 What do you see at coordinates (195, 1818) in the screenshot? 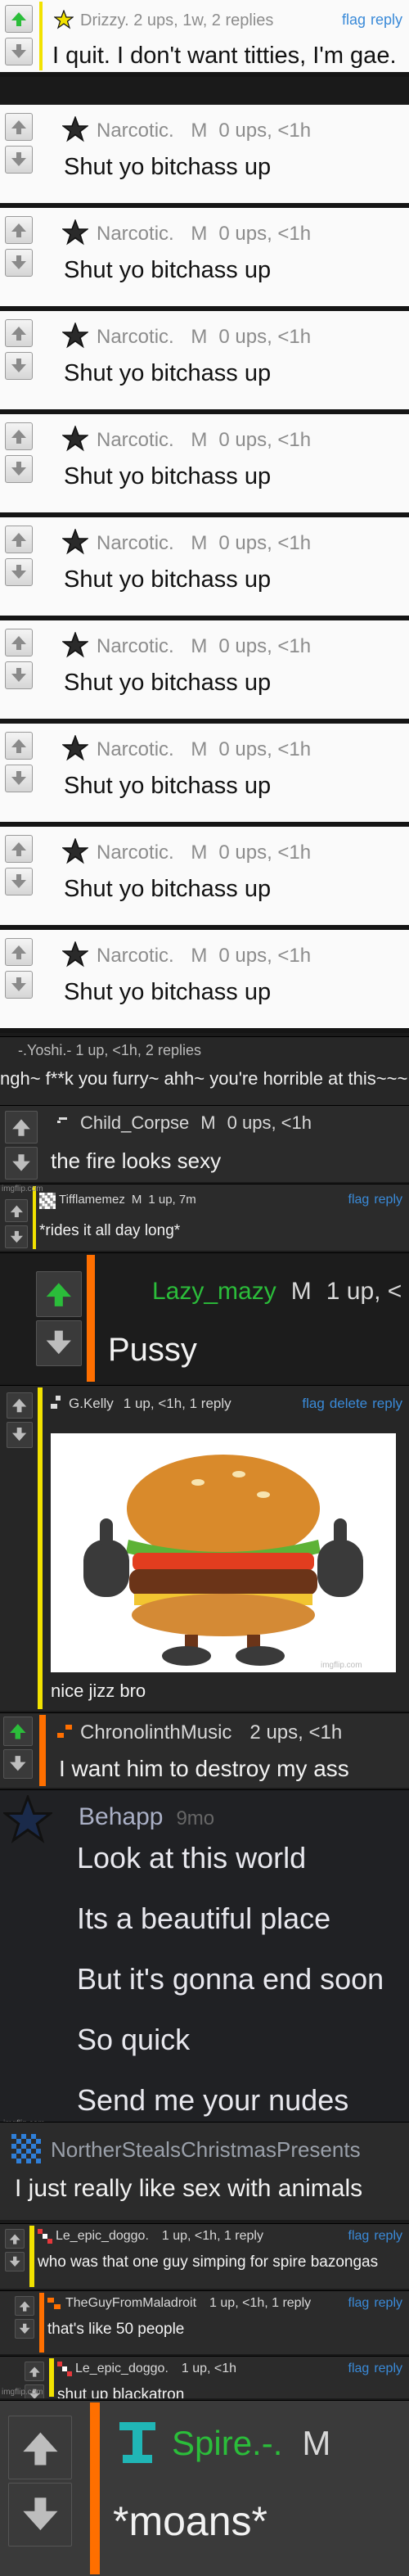
I see `comment-time: 9mo` at bounding box center [195, 1818].